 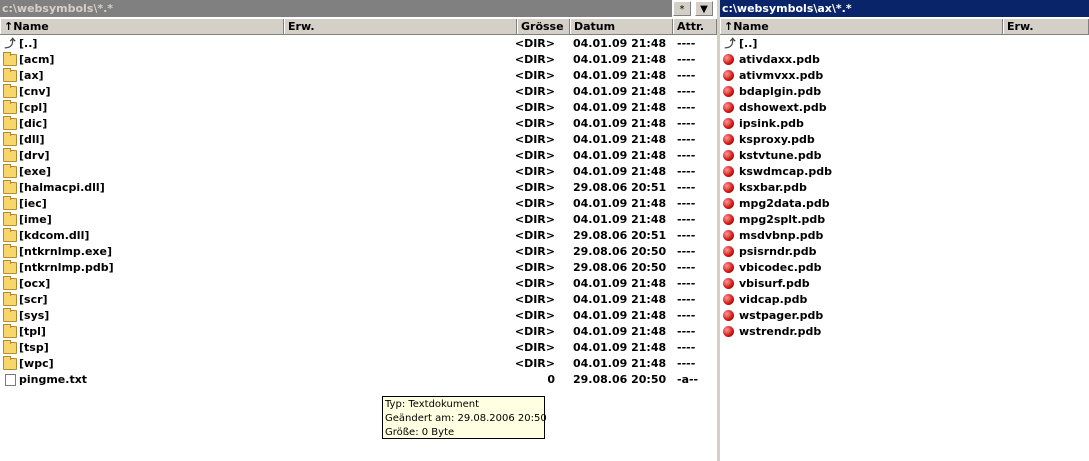 I want to click on file-name: [drv], so click(x=34, y=155).